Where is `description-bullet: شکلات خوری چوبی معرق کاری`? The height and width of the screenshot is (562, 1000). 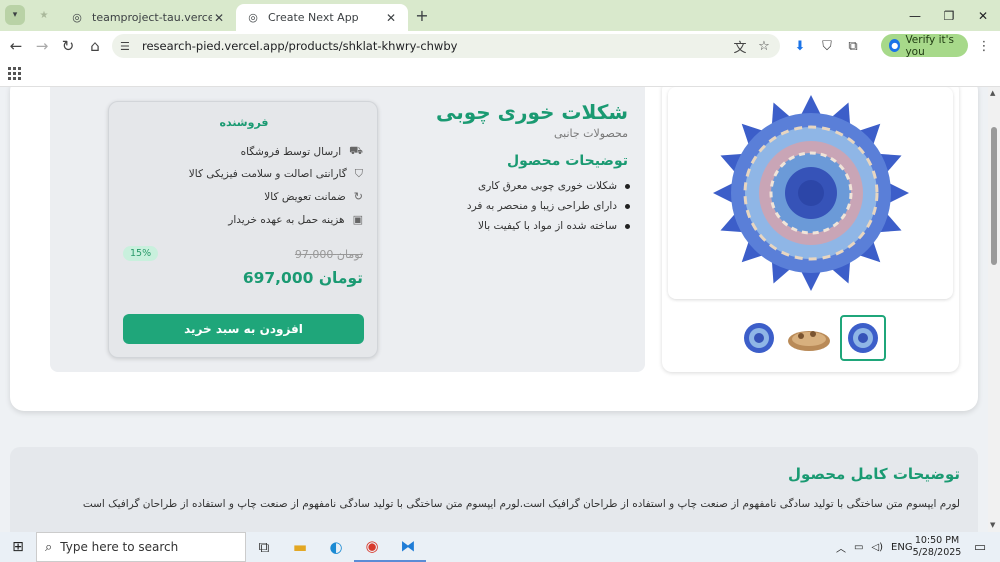
description-bullet: شکلات خوری چوبی معرق کاری is located at coordinates (554, 186).